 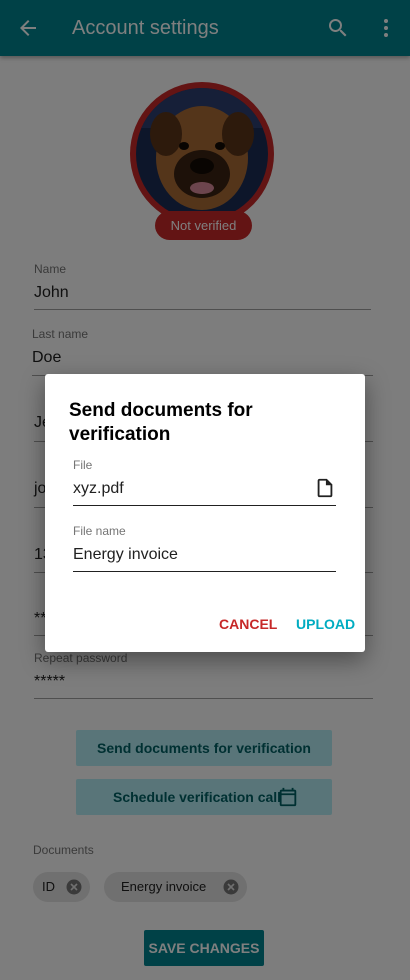 What do you see at coordinates (99, 531) in the screenshot?
I see `filename-label: File name` at bounding box center [99, 531].